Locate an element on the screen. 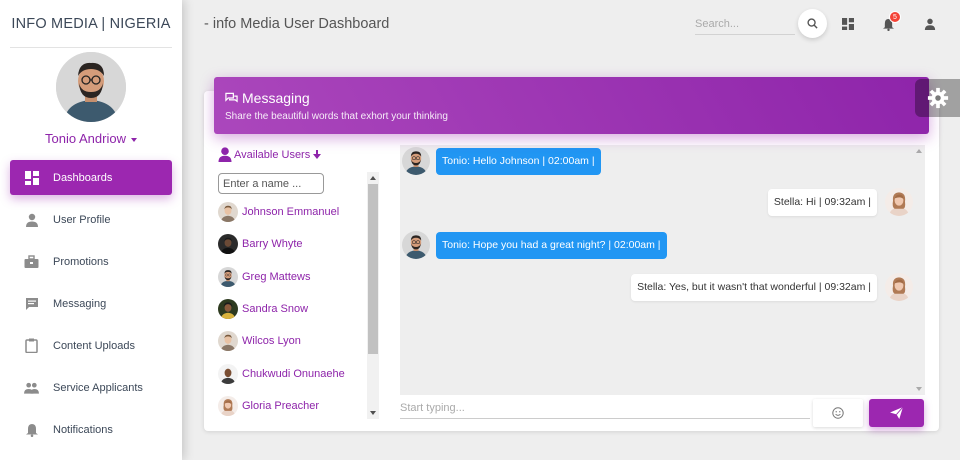 The width and height of the screenshot is (960, 460). gear-icon is located at coordinates (937, 98).